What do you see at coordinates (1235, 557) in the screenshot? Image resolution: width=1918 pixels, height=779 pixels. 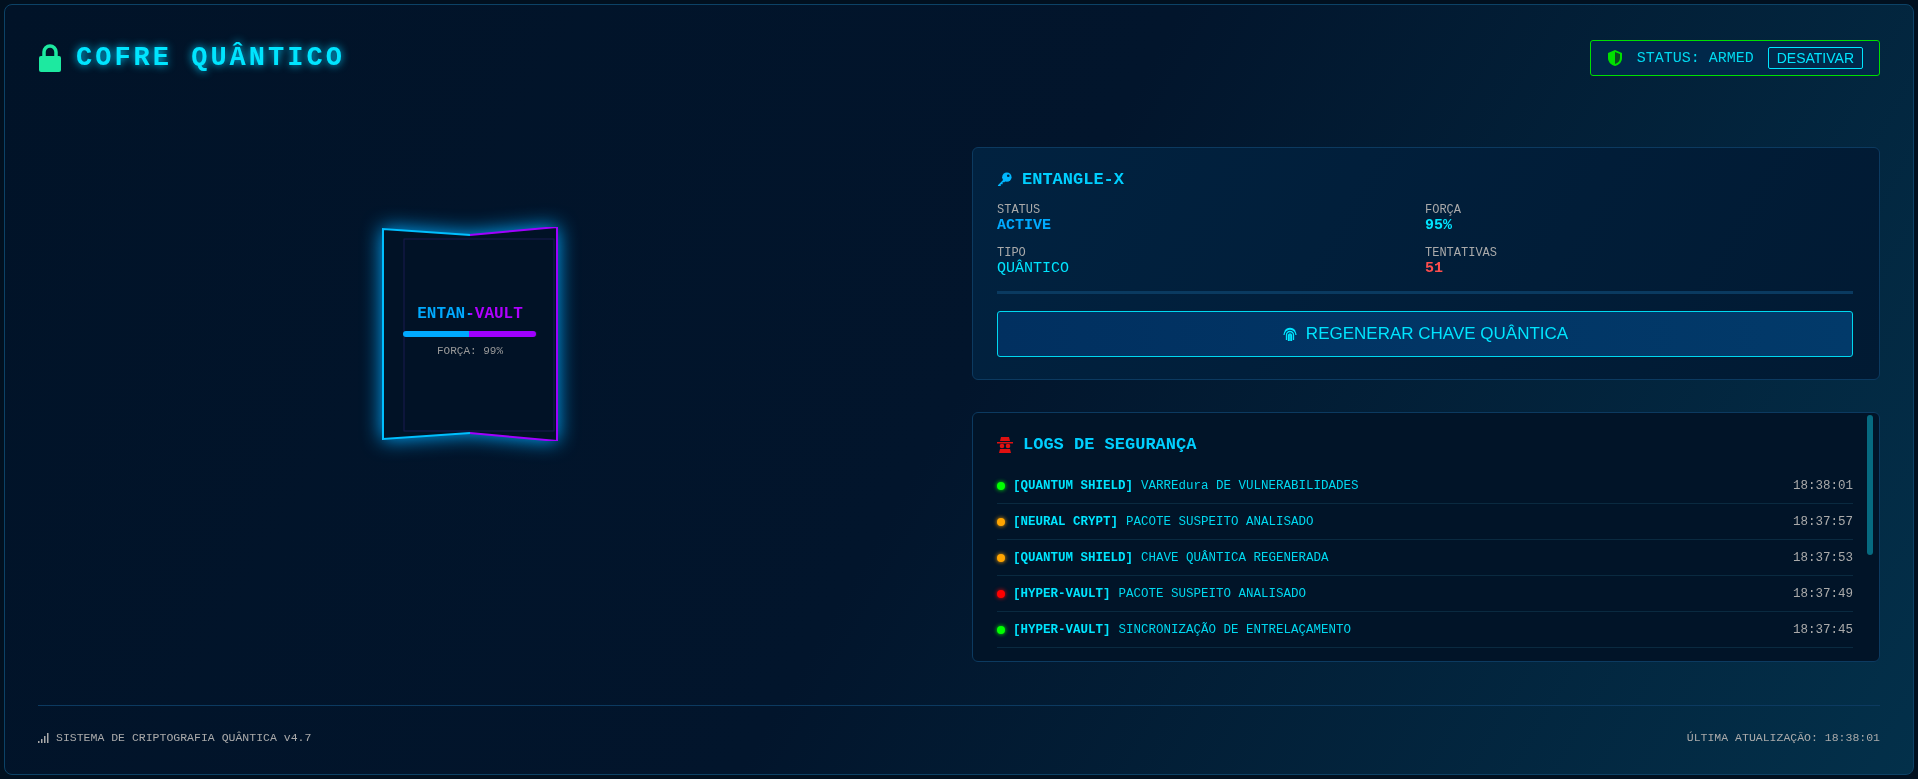 I see `log-message: CHAVE QUÂNTICA REGENERADA` at bounding box center [1235, 557].